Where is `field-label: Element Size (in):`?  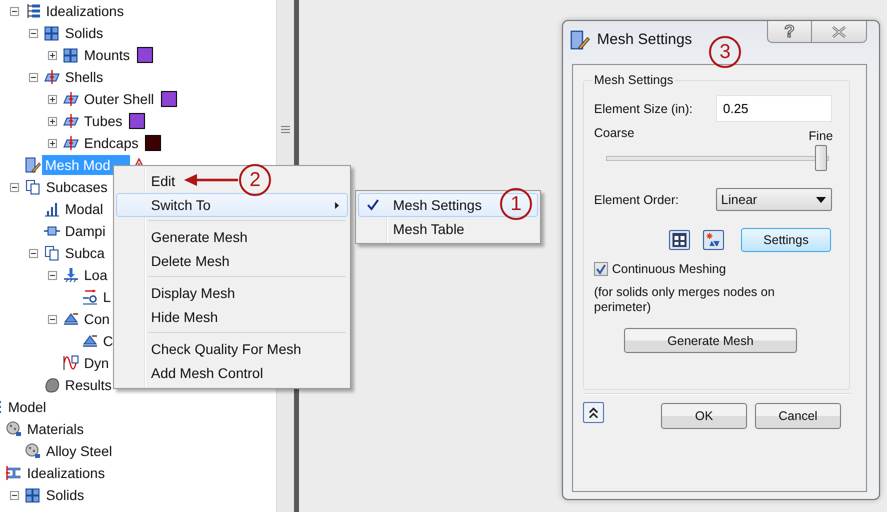 field-label: Element Size (in): is located at coordinates (644, 109).